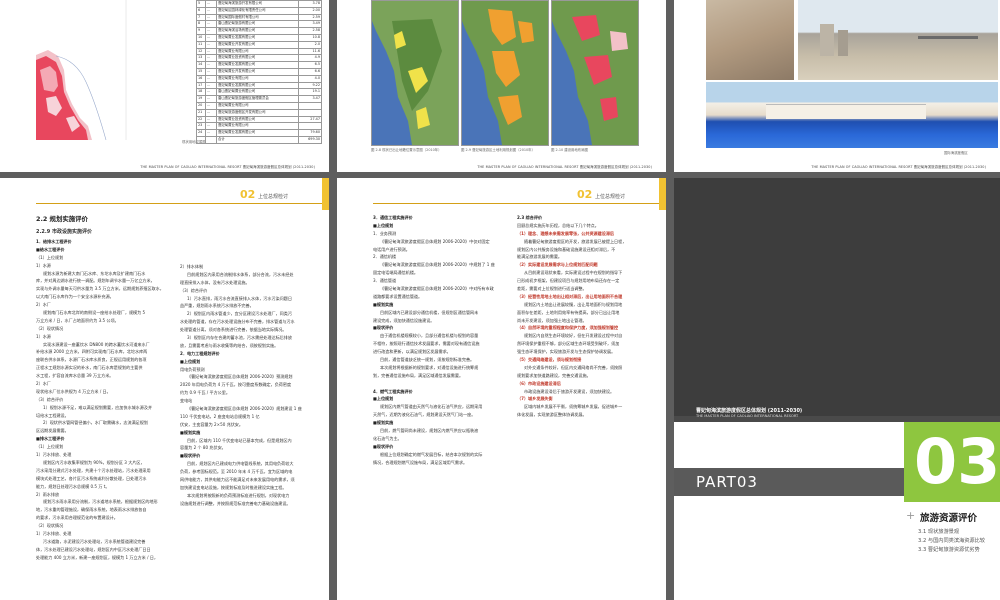  I want to click on chapter-small-title: 曹妃甸海滨旅游度假区总体规划 (2011-2030), so click(749, 411).